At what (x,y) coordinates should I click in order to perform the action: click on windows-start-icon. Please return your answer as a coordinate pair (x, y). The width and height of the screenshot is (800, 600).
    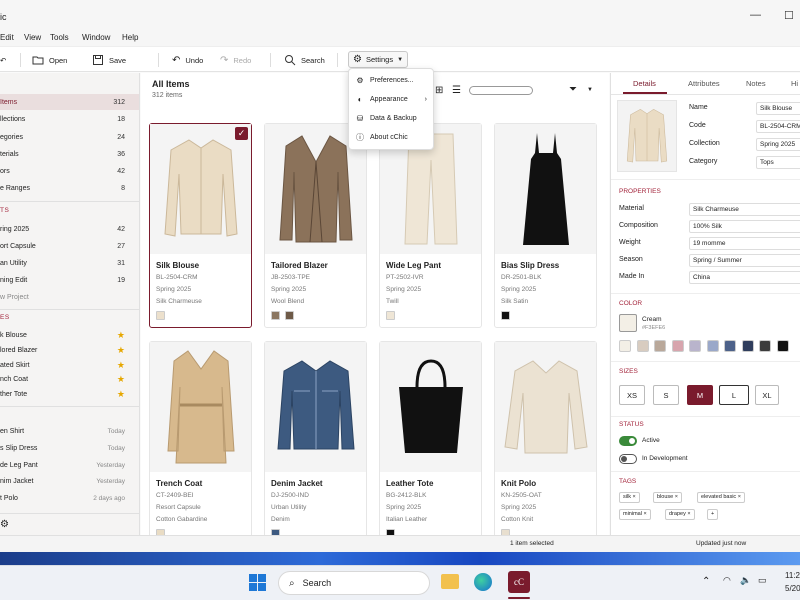
    Looking at the image, I should click on (257, 582).